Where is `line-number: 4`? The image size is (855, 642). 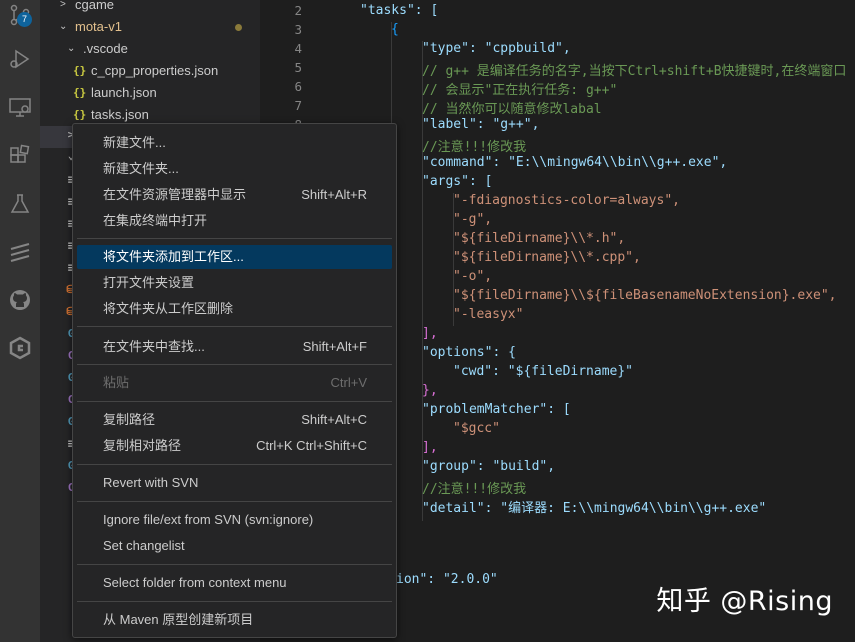
line-number: 4 is located at coordinates (298, 48).